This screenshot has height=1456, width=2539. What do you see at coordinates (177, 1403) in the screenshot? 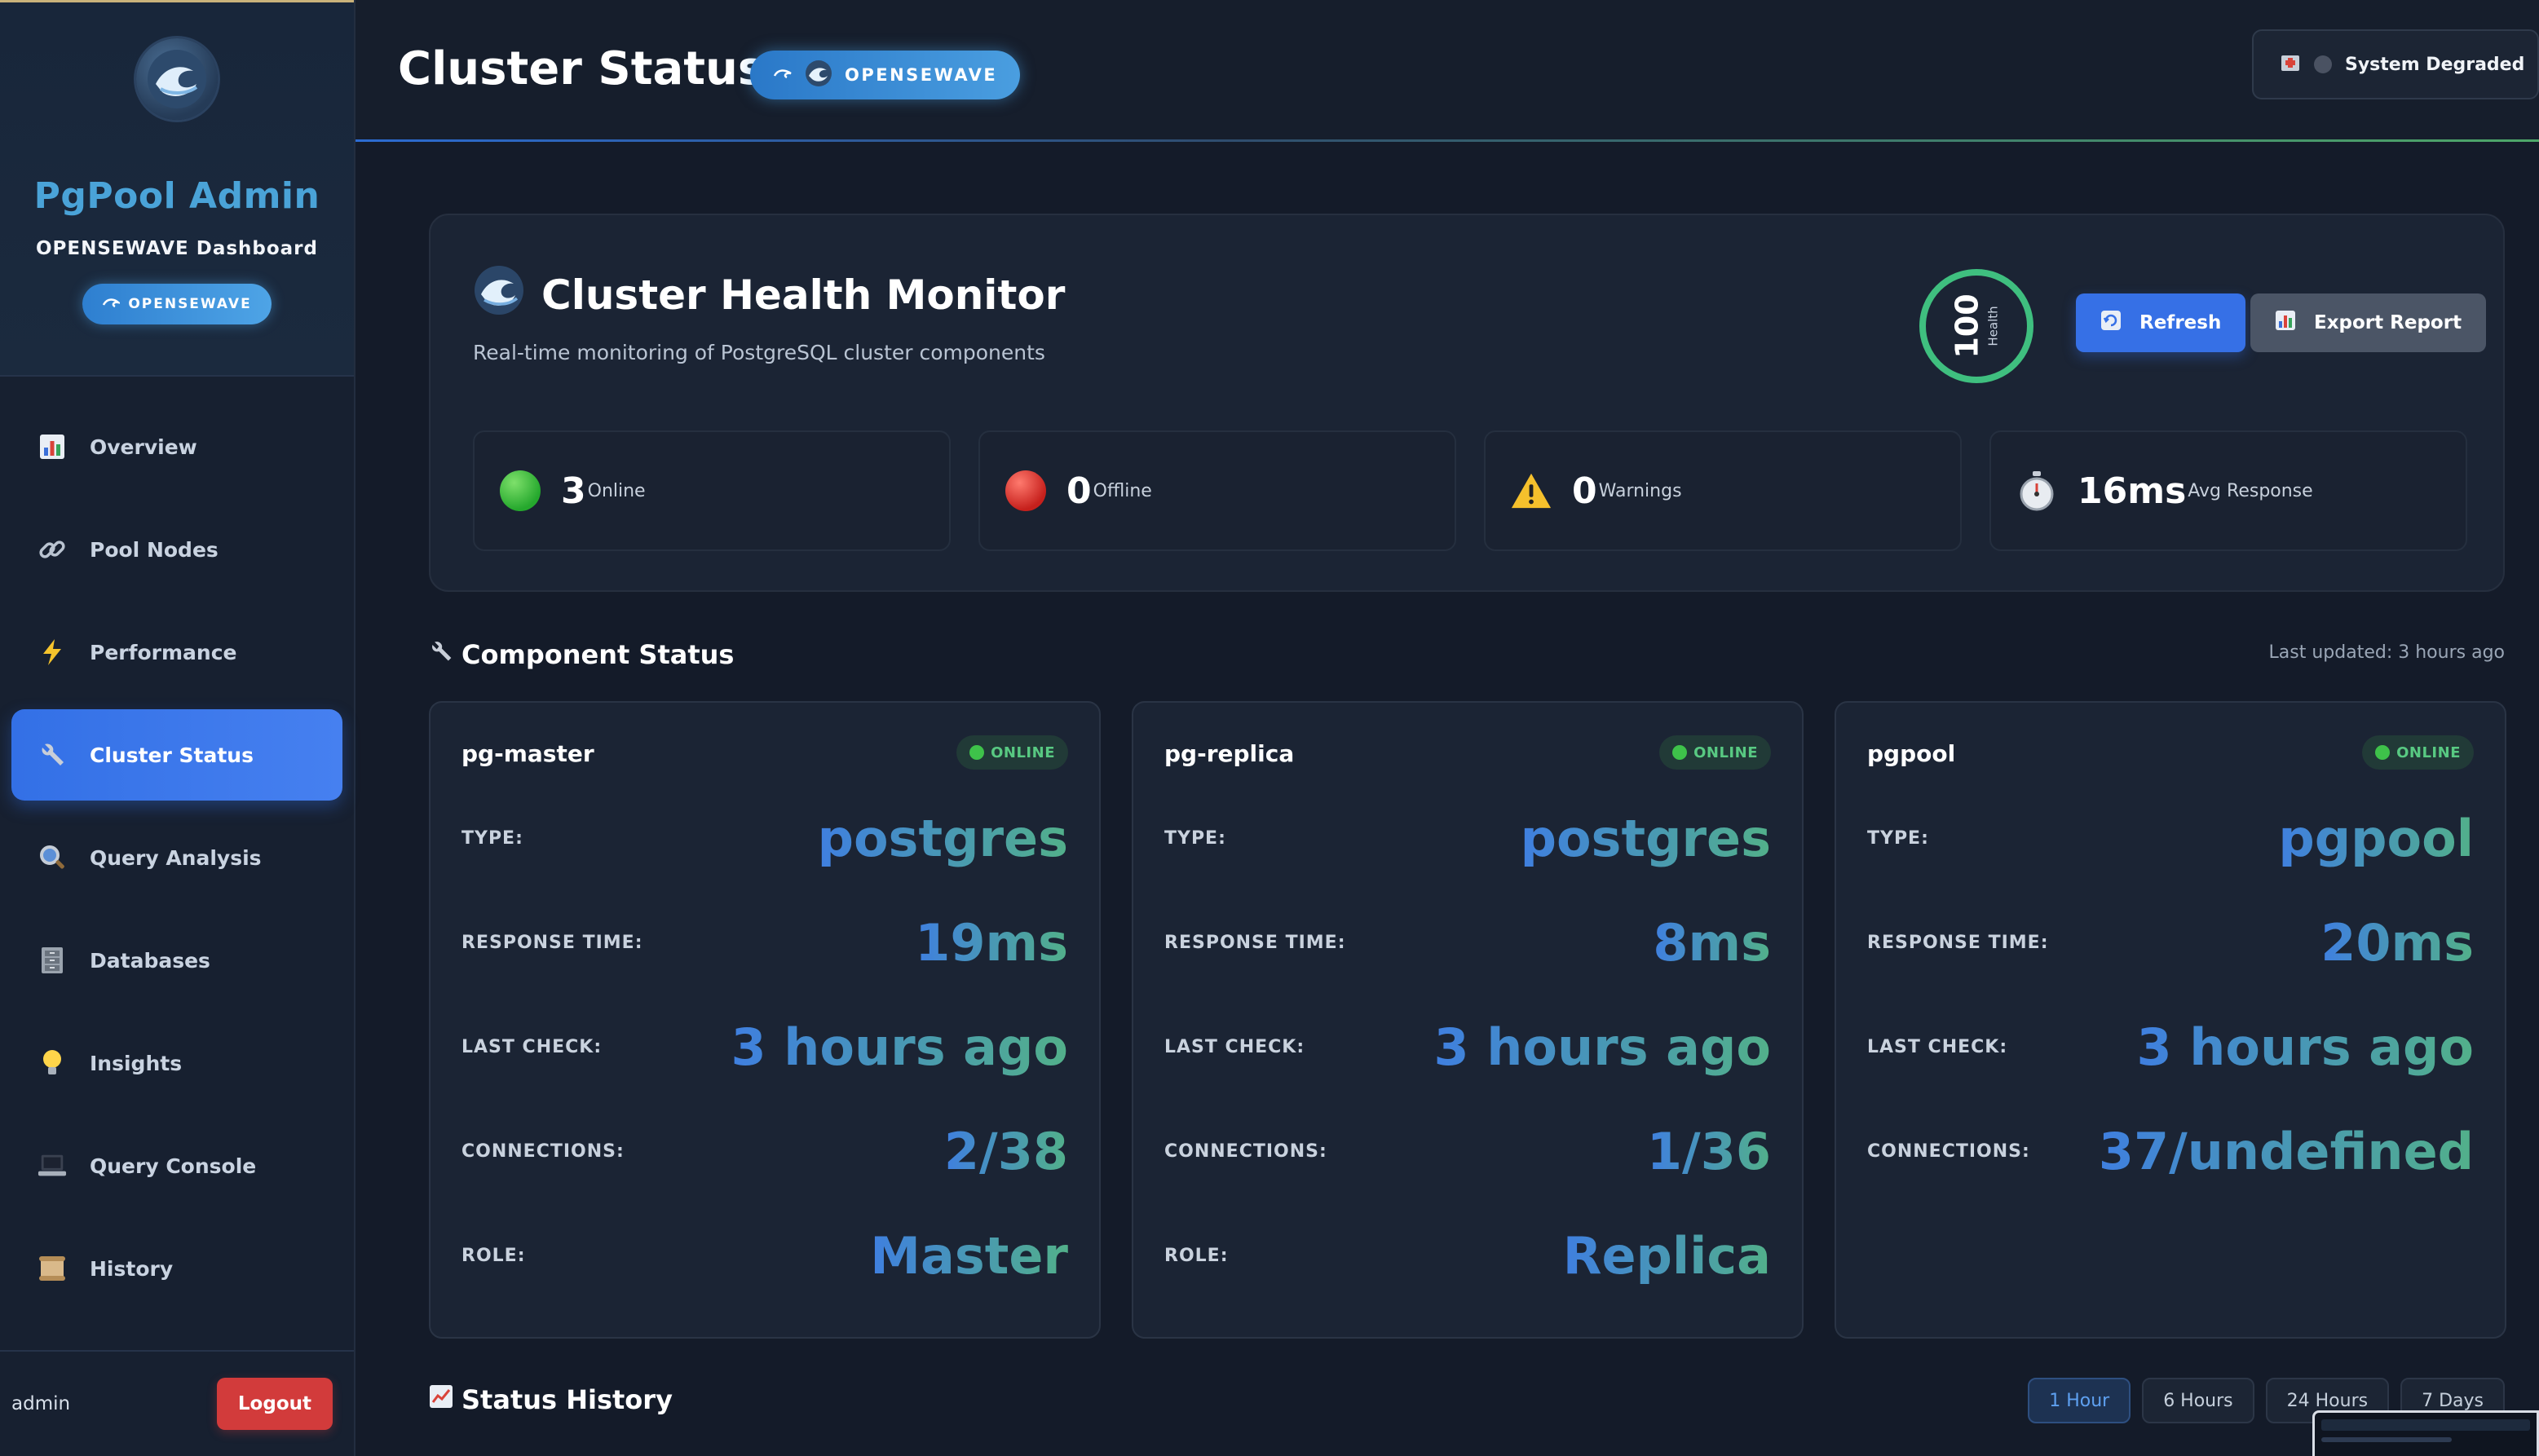
I see `sidebar-footer: admin Logout` at bounding box center [177, 1403].